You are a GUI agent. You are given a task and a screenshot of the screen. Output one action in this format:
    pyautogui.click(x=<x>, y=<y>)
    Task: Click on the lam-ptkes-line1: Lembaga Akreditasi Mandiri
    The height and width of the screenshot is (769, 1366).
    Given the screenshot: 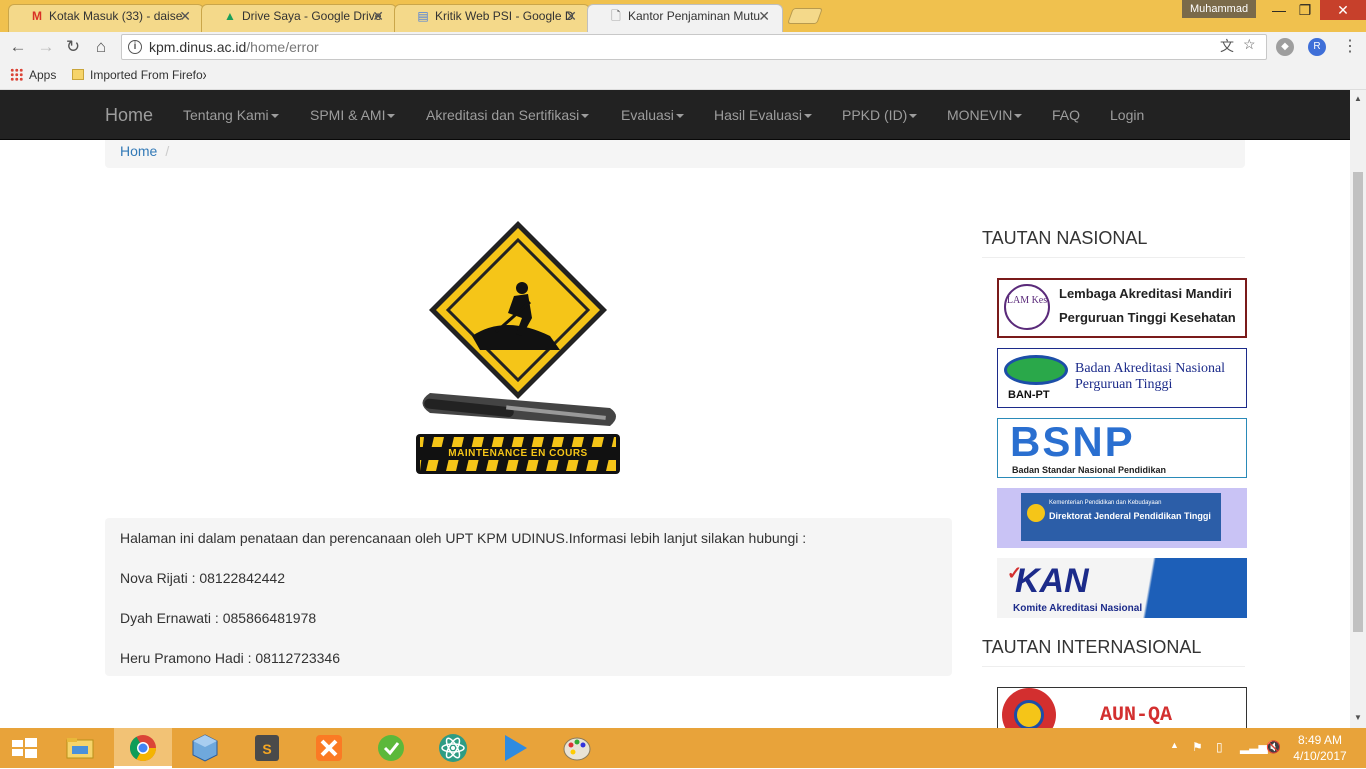 What is the action you would take?
    pyautogui.click(x=1145, y=293)
    